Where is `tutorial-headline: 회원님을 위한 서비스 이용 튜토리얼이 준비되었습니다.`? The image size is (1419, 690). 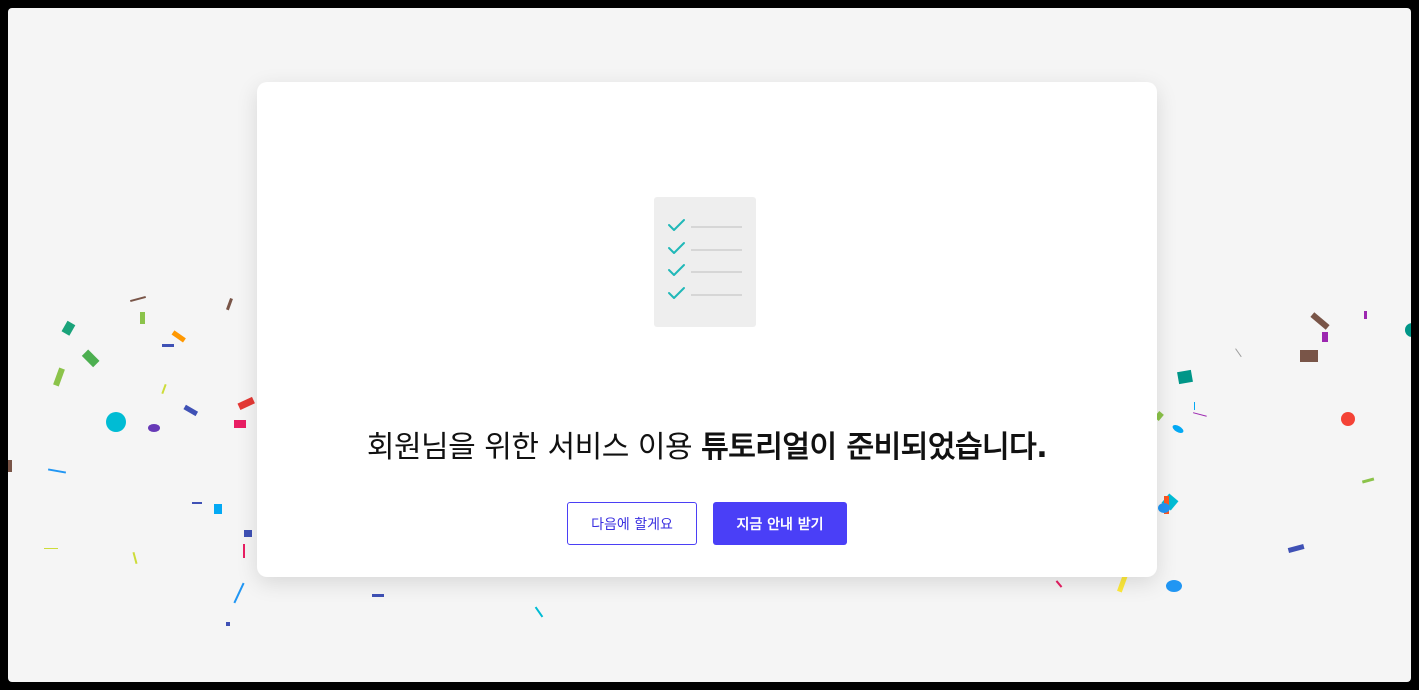
tutorial-headline: 회원님을 위한 서비스 이용 튜토리얼이 준비되었습니다. is located at coordinates (707, 444).